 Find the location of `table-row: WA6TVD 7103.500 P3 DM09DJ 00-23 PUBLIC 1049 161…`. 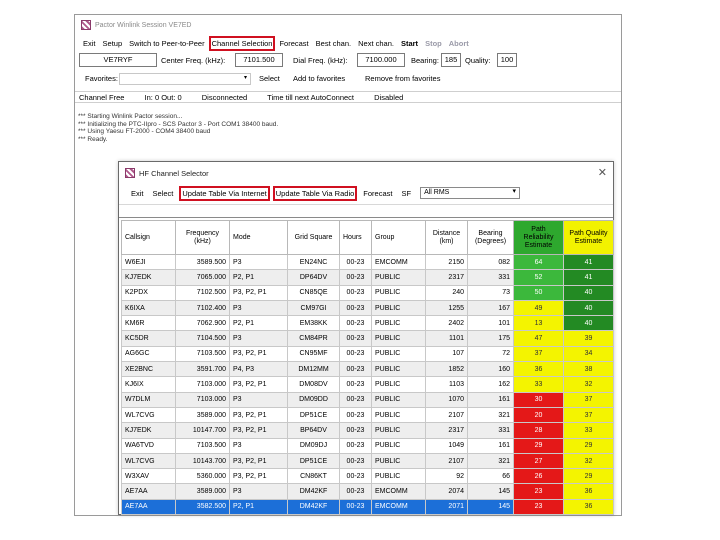

table-row: WA6TVD 7103.500 P3 DM09DJ 00-23 PUBLIC 1049 161… is located at coordinates (367, 445).